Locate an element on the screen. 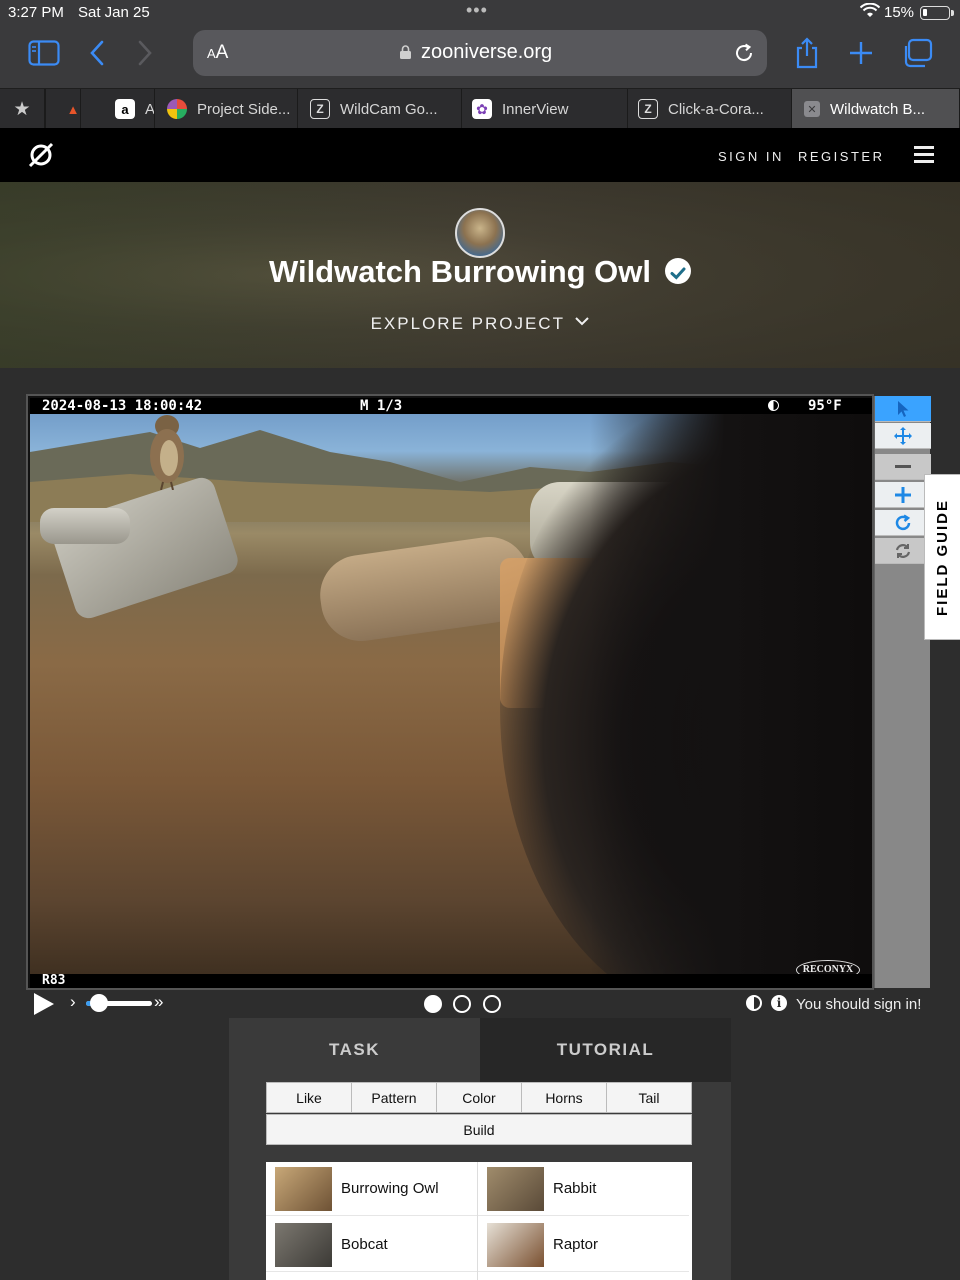 This screenshot has width=960, height=1280. filter-build-button: Build is located at coordinates (479, 1129).